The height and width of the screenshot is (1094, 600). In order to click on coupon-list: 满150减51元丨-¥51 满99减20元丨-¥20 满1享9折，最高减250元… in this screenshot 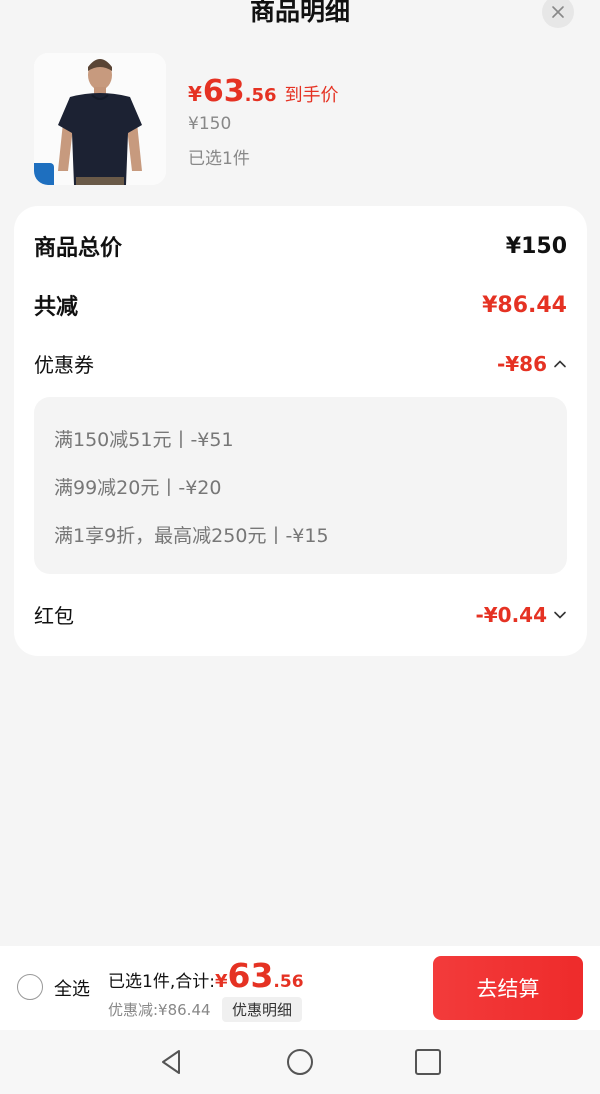, I will do `click(300, 485)`.